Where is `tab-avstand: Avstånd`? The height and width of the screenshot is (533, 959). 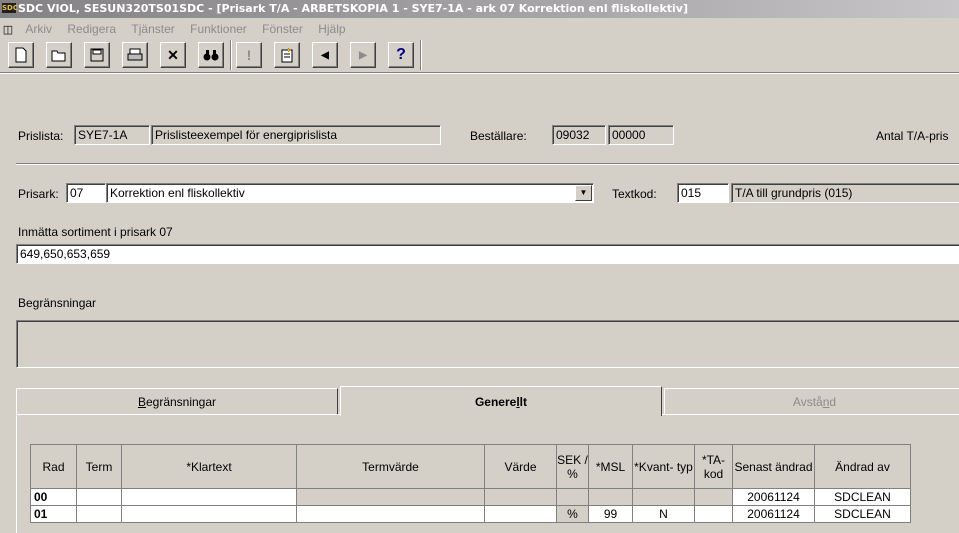 tab-avstand: Avstånd is located at coordinates (811, 401).